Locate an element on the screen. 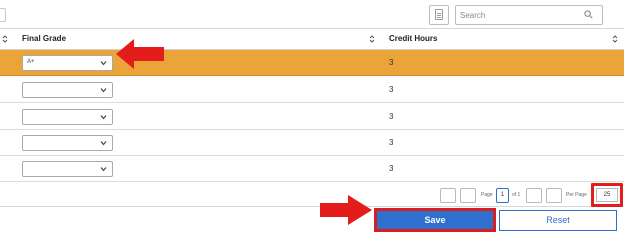 Image resolution: width=624 pixels, height=240 pixels. per-page-label: Per Page is located at coordinates (576, 195).